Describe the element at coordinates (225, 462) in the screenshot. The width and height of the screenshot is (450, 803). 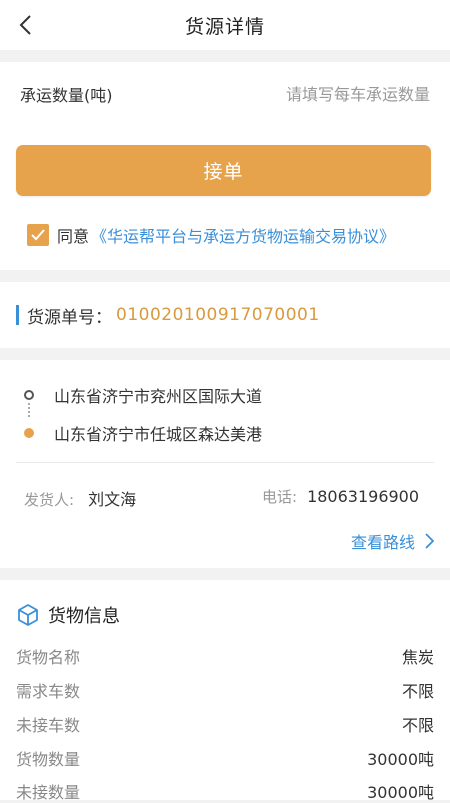
I see `divider` at that location.